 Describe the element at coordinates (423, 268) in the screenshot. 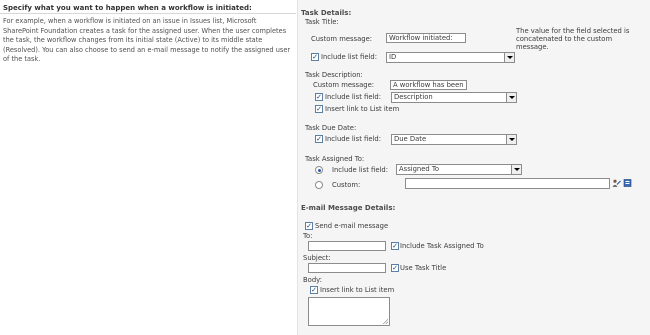

I see `use-task-title-label: Use Task Title` at that location.